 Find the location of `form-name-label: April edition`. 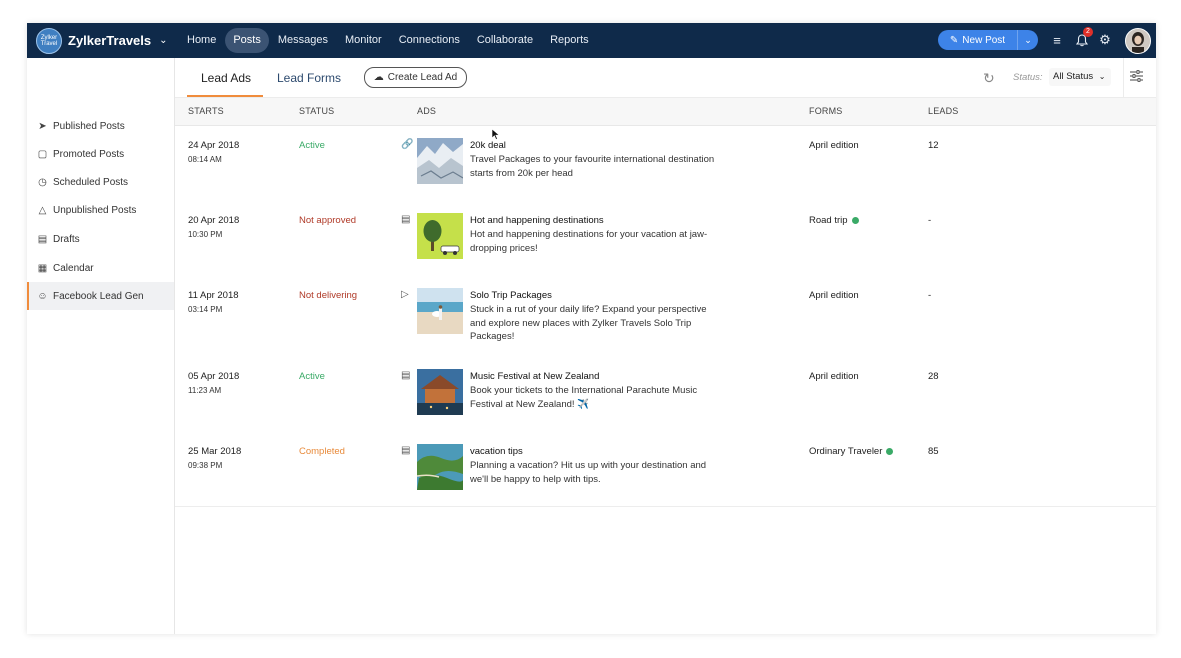

form-name-label: April edition is located at coordinates (834, 295).